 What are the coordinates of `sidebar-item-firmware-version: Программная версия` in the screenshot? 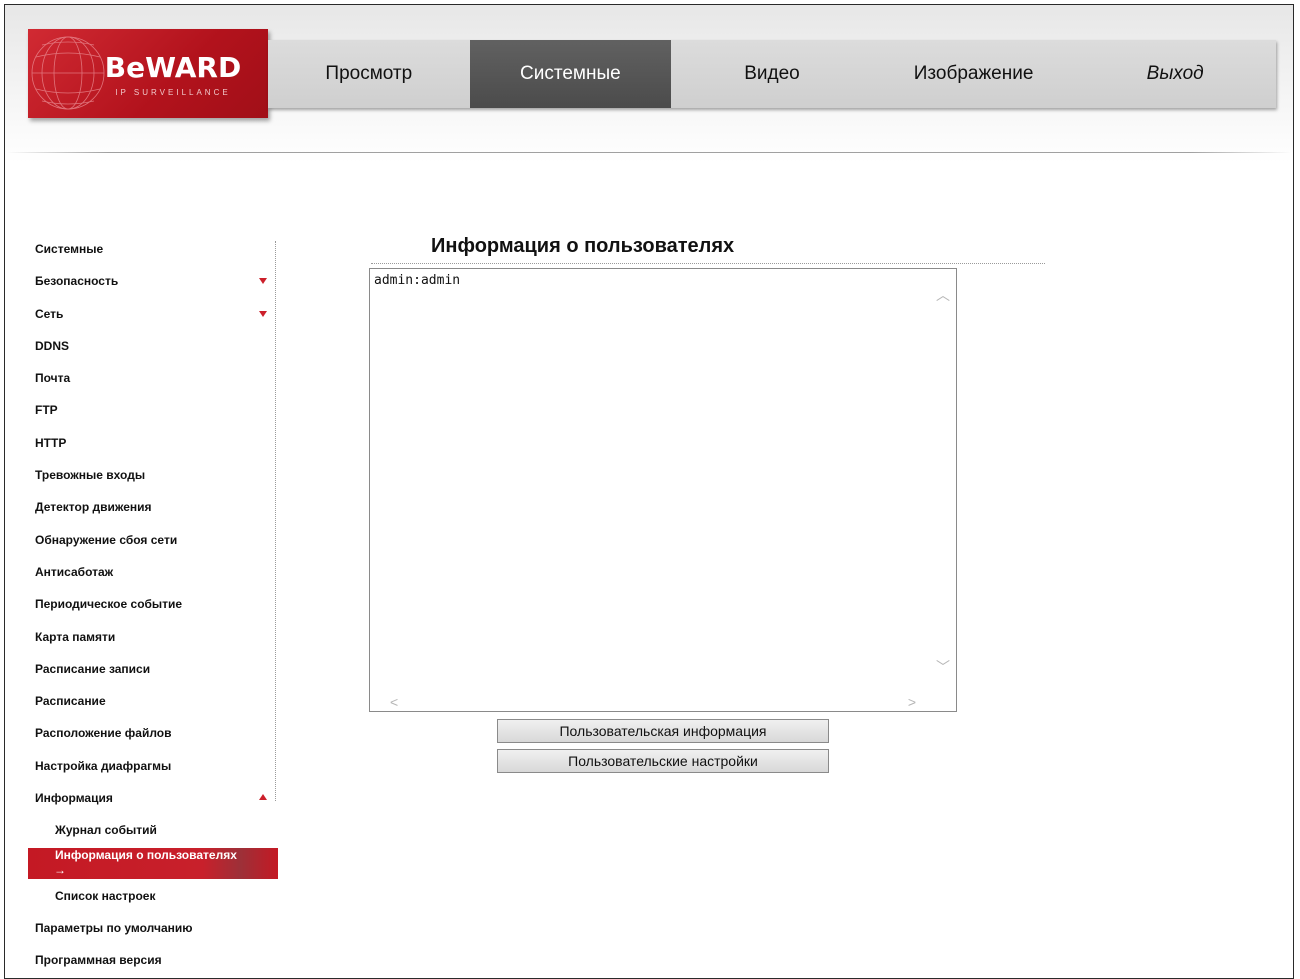 It's located at (153, 960).